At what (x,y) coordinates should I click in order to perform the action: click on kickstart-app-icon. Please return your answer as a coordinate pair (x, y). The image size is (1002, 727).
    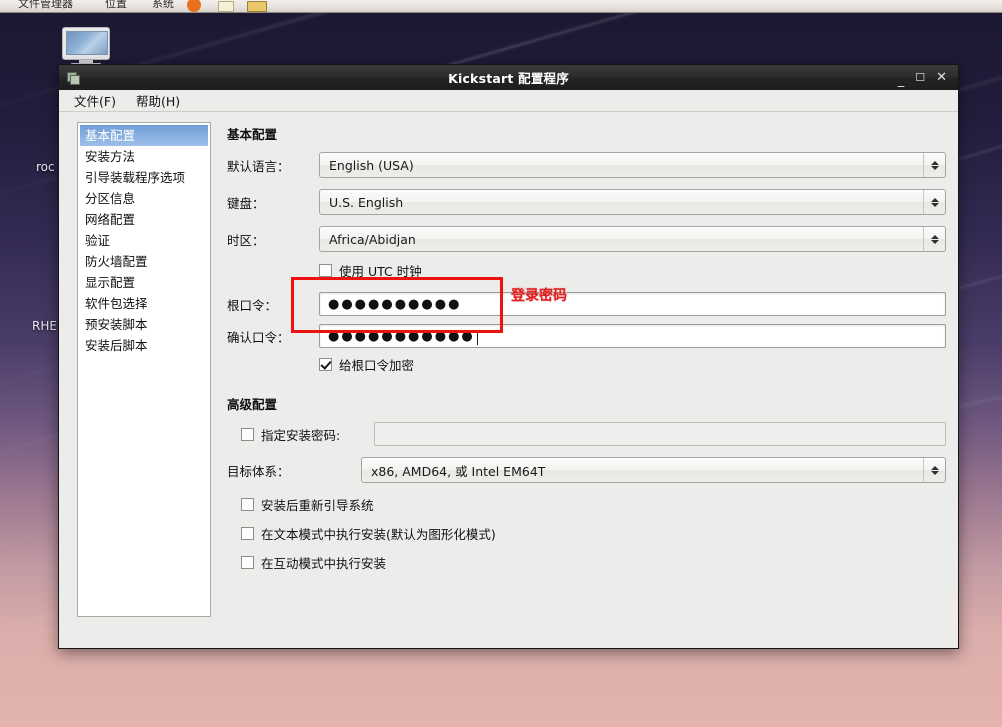
    Looking at the image, I should click on (74, 78).